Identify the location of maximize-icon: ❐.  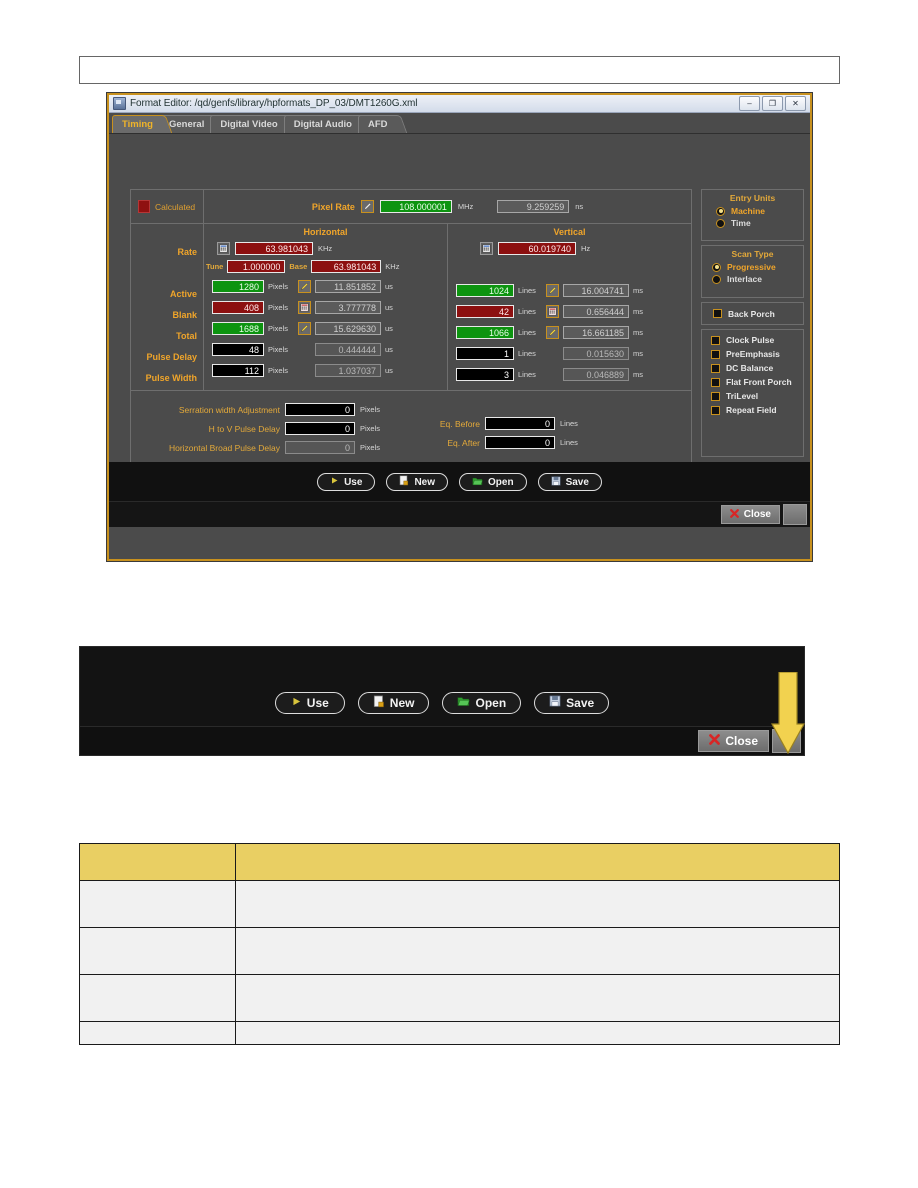
(772, 103).